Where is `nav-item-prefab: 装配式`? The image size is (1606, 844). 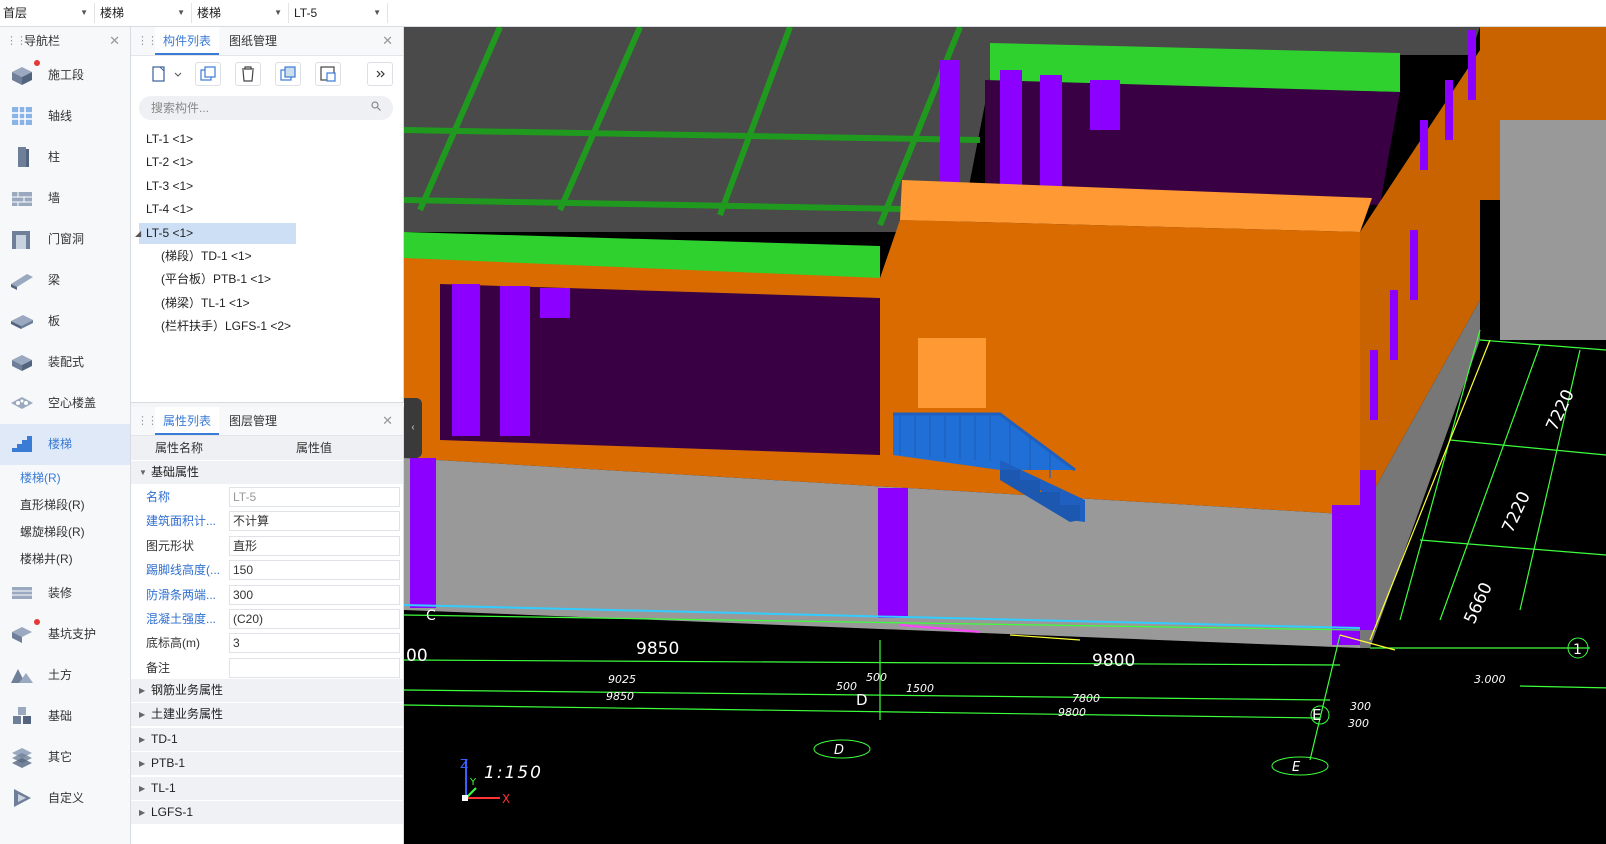
nav-item-prefab: 装配式 is located at coordinates (65, 362).